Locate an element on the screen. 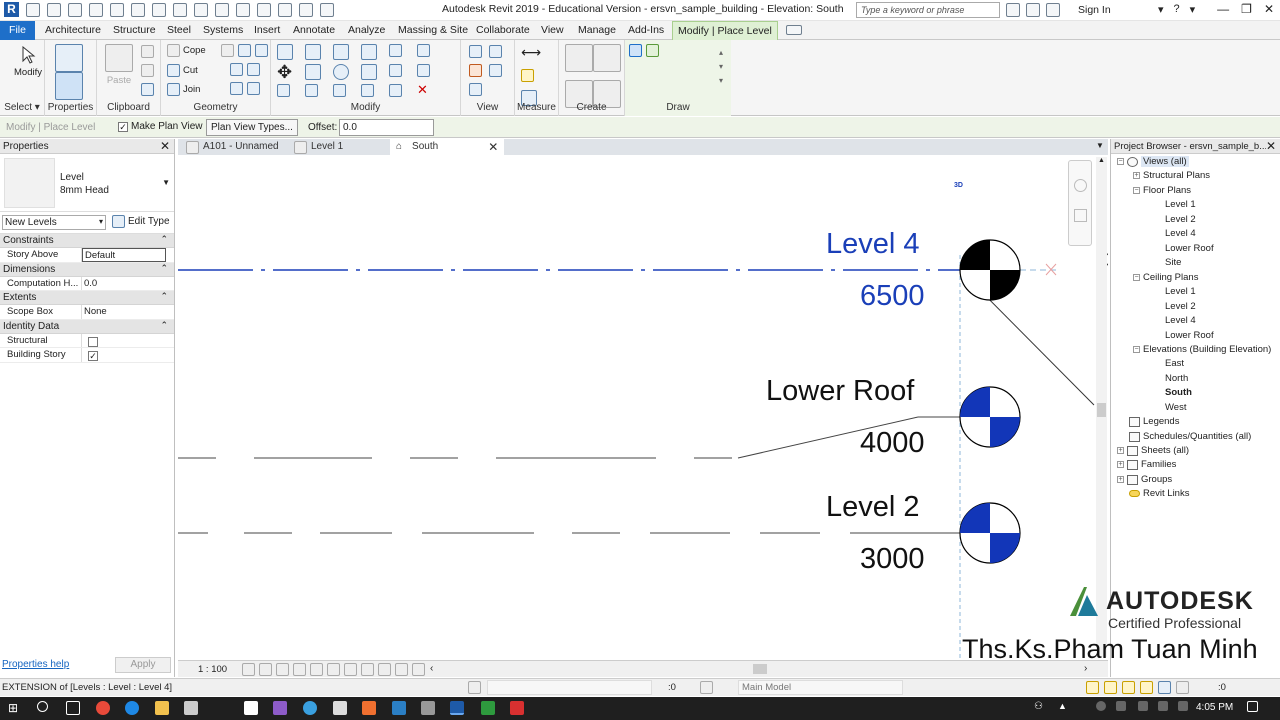  measure-icon is located at coordinates (159, 9).